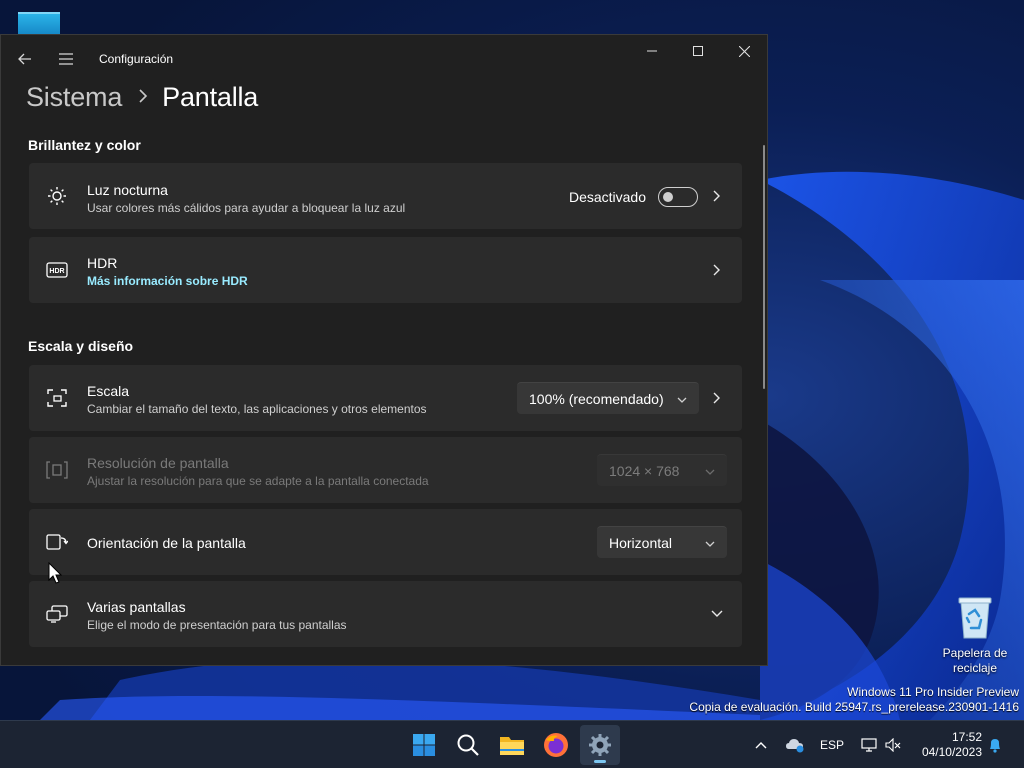 This screenshot has width=1024, height=768. I want to click on maximize-icon, so click(698, 51).